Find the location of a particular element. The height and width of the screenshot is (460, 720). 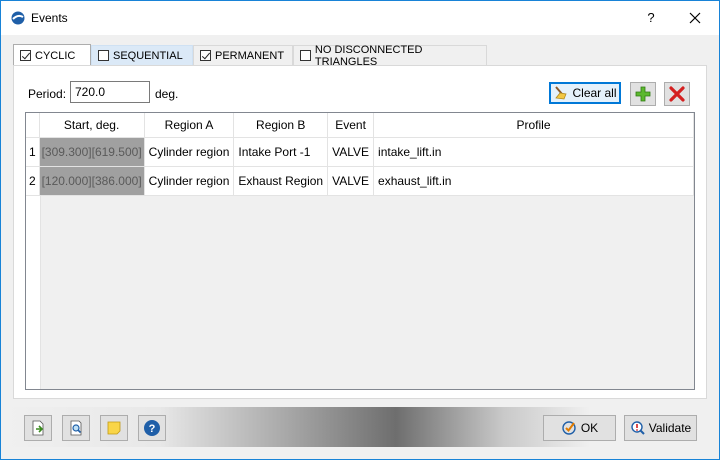

column-header-region-b: Region B is located at coordinates (281, 125).